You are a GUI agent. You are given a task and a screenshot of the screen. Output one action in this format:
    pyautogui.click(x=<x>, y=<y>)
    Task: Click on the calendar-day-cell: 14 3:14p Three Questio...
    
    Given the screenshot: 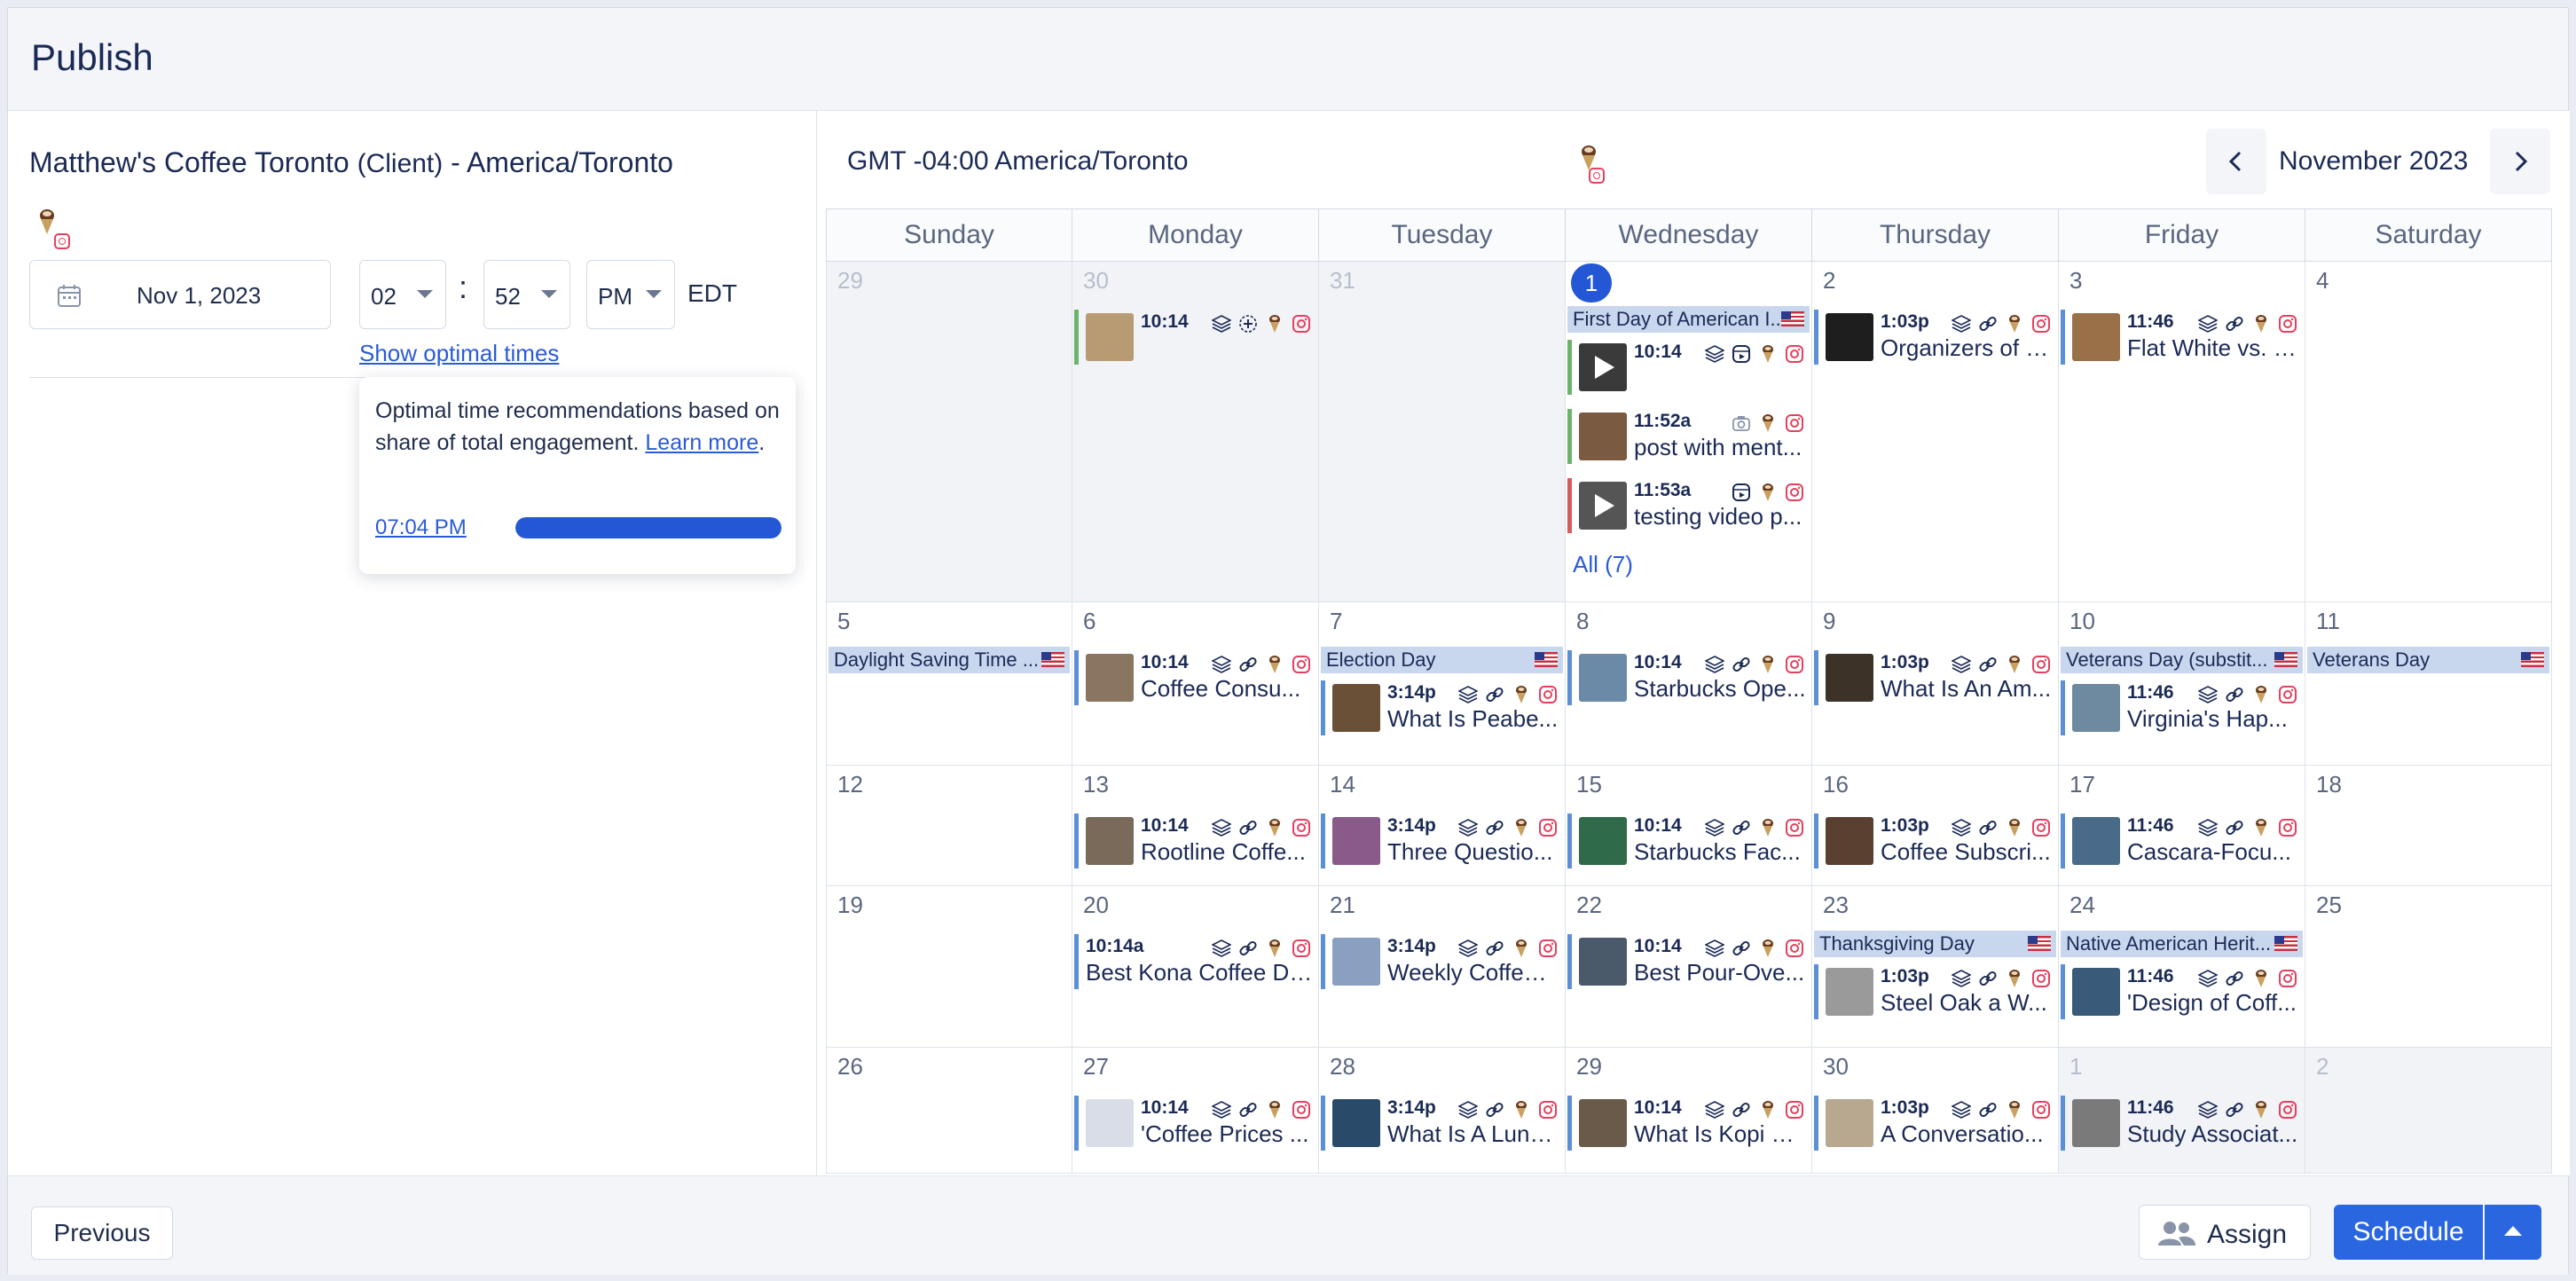 What is the action you would take?
    pyautogui.click(x=1442, y=826)
    